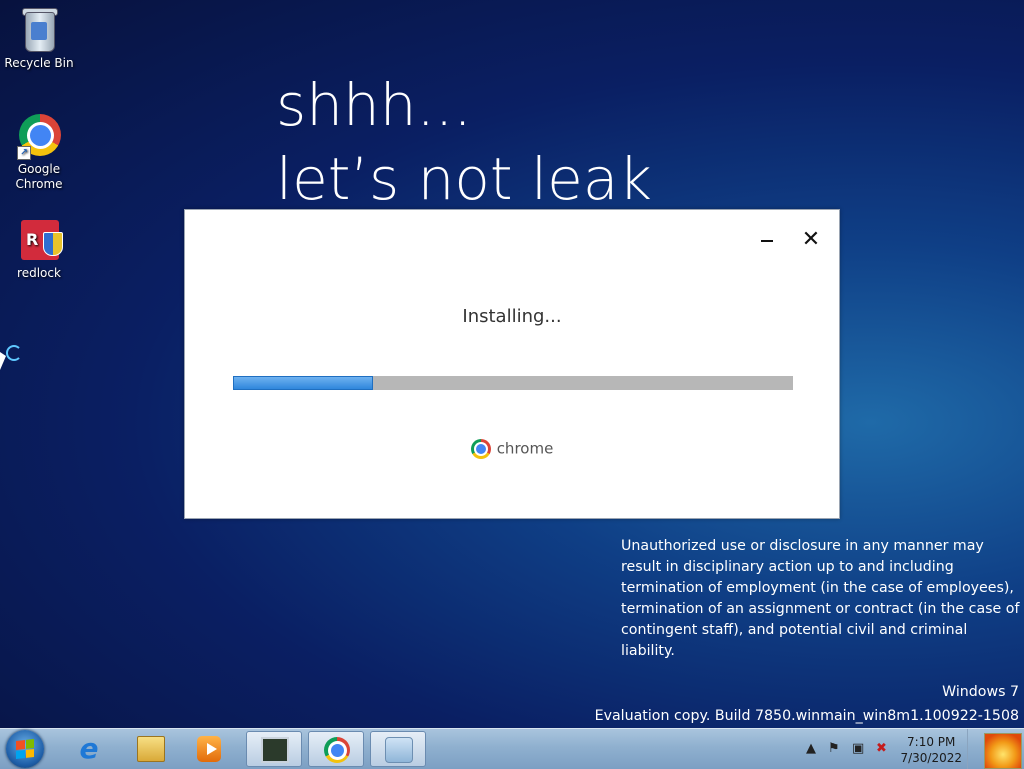  I want to click on desktop-preview-thumbnail, so click(1003, 751).